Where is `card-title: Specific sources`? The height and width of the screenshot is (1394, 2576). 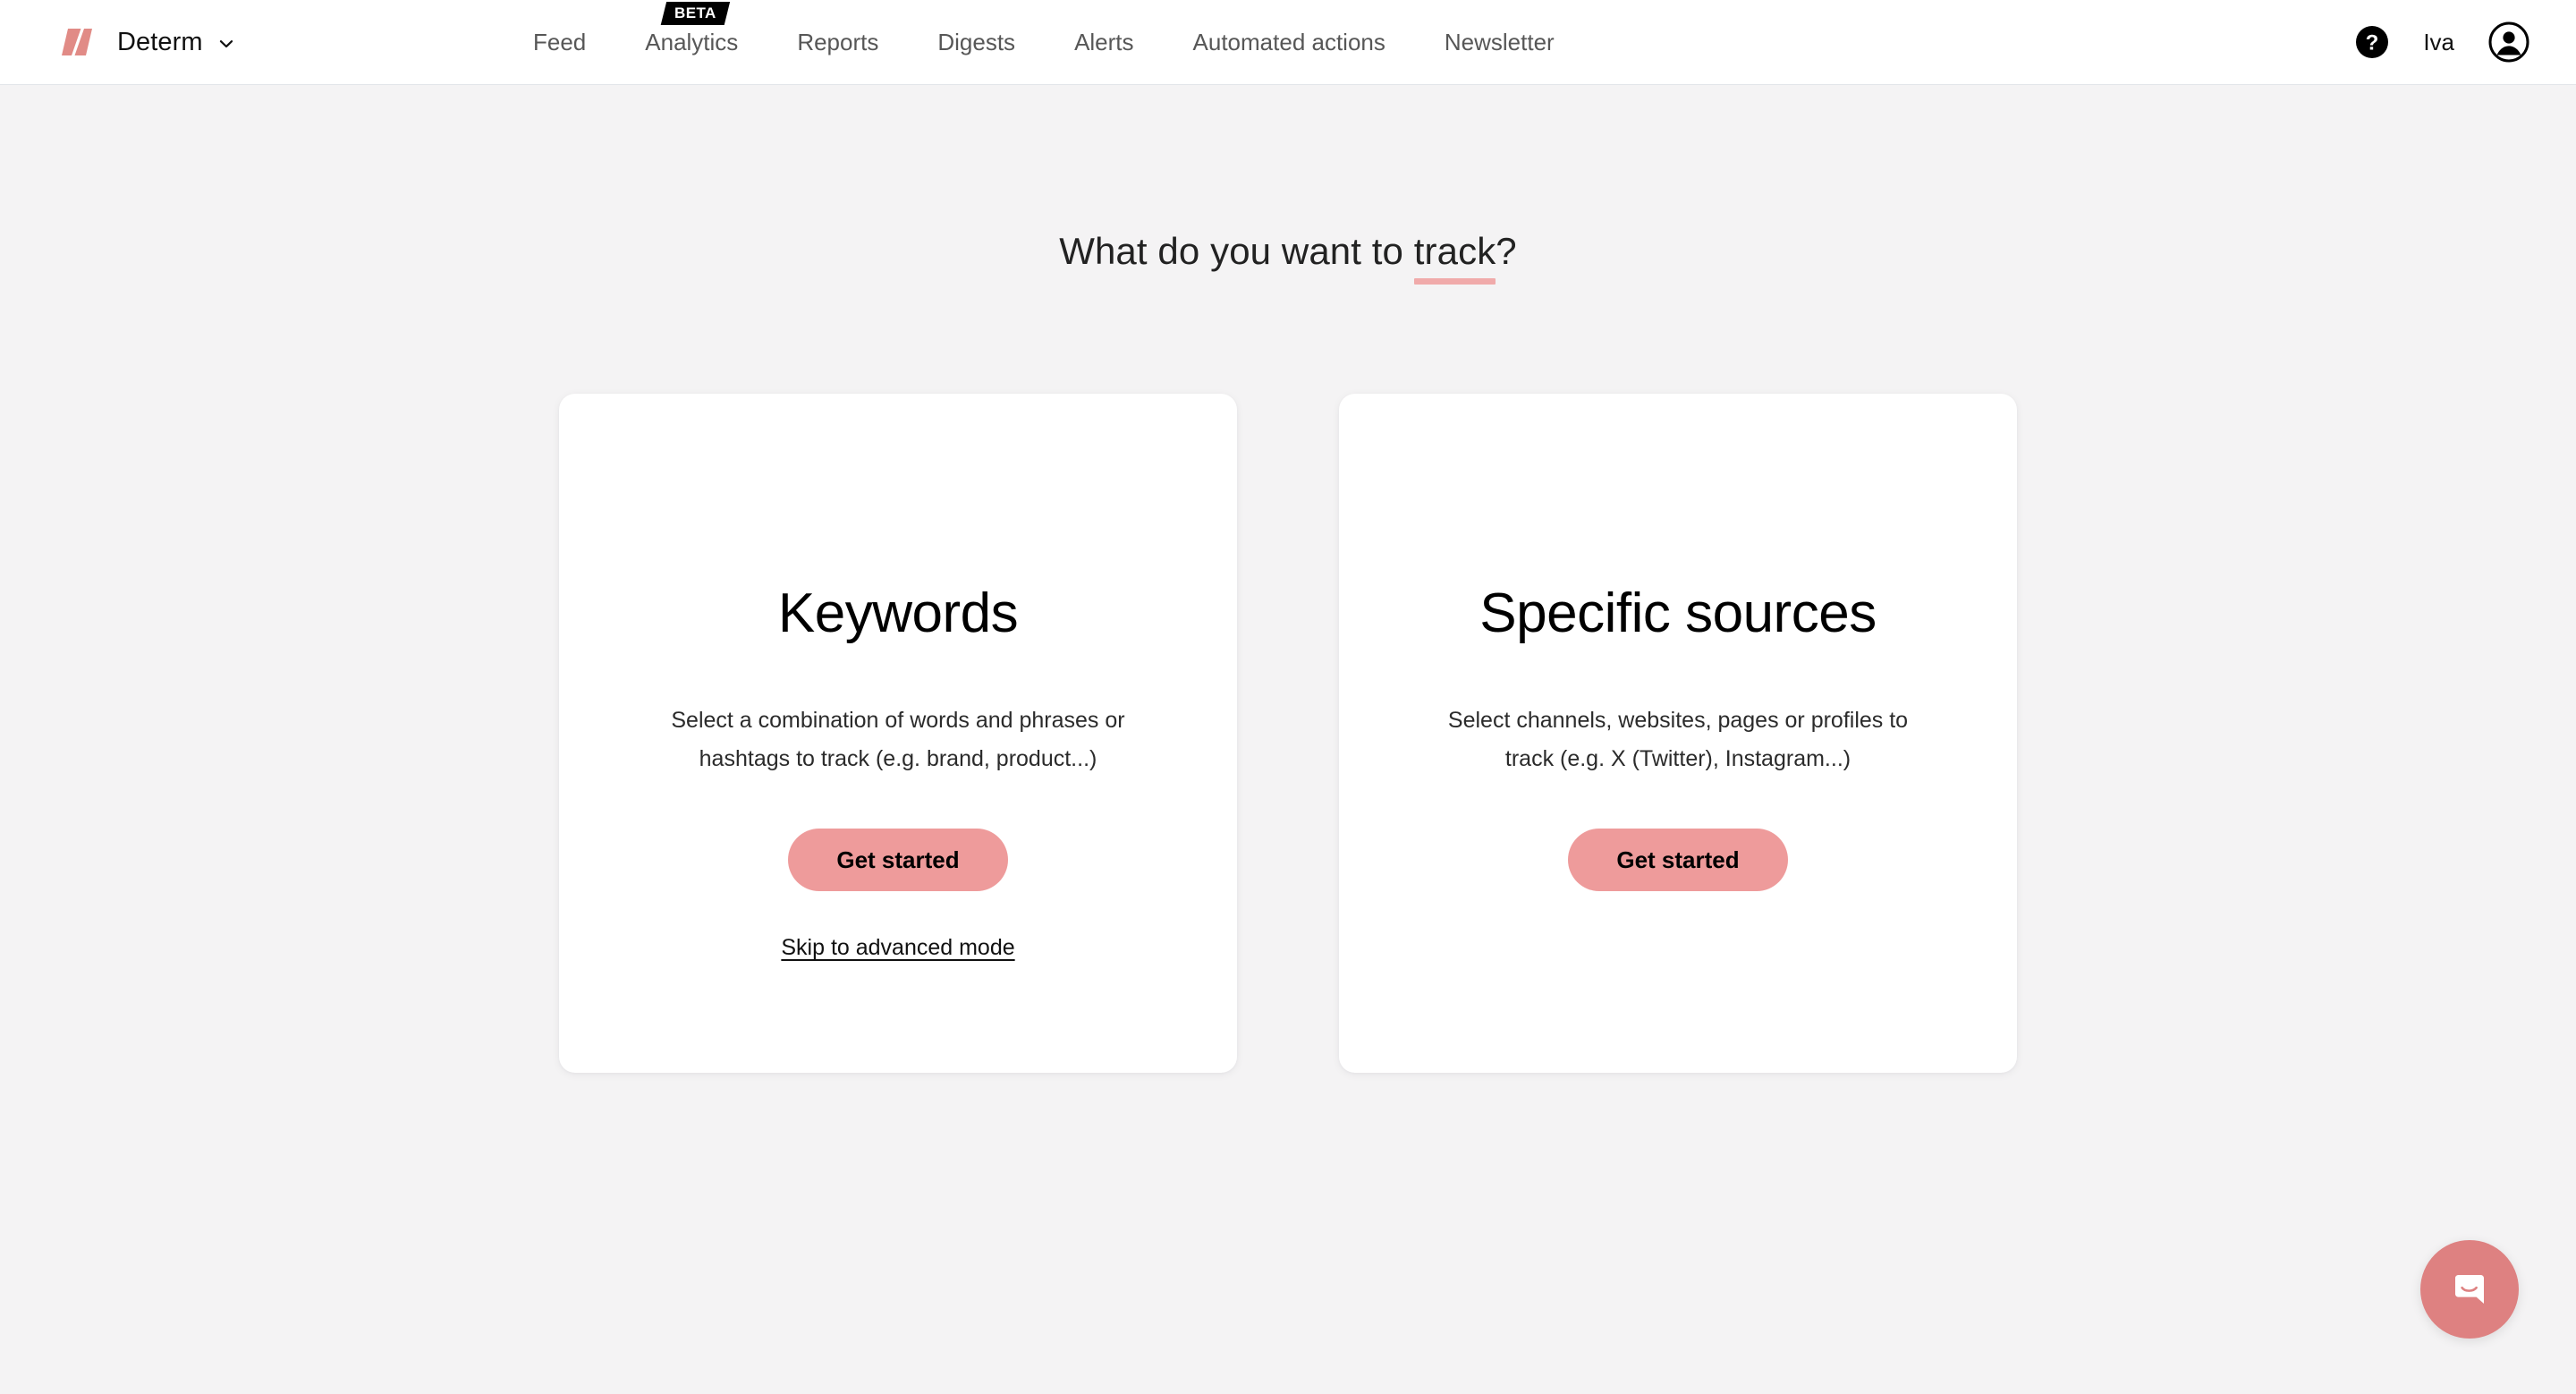 card-title: Specific sources is located at coordinates (1678, 613).